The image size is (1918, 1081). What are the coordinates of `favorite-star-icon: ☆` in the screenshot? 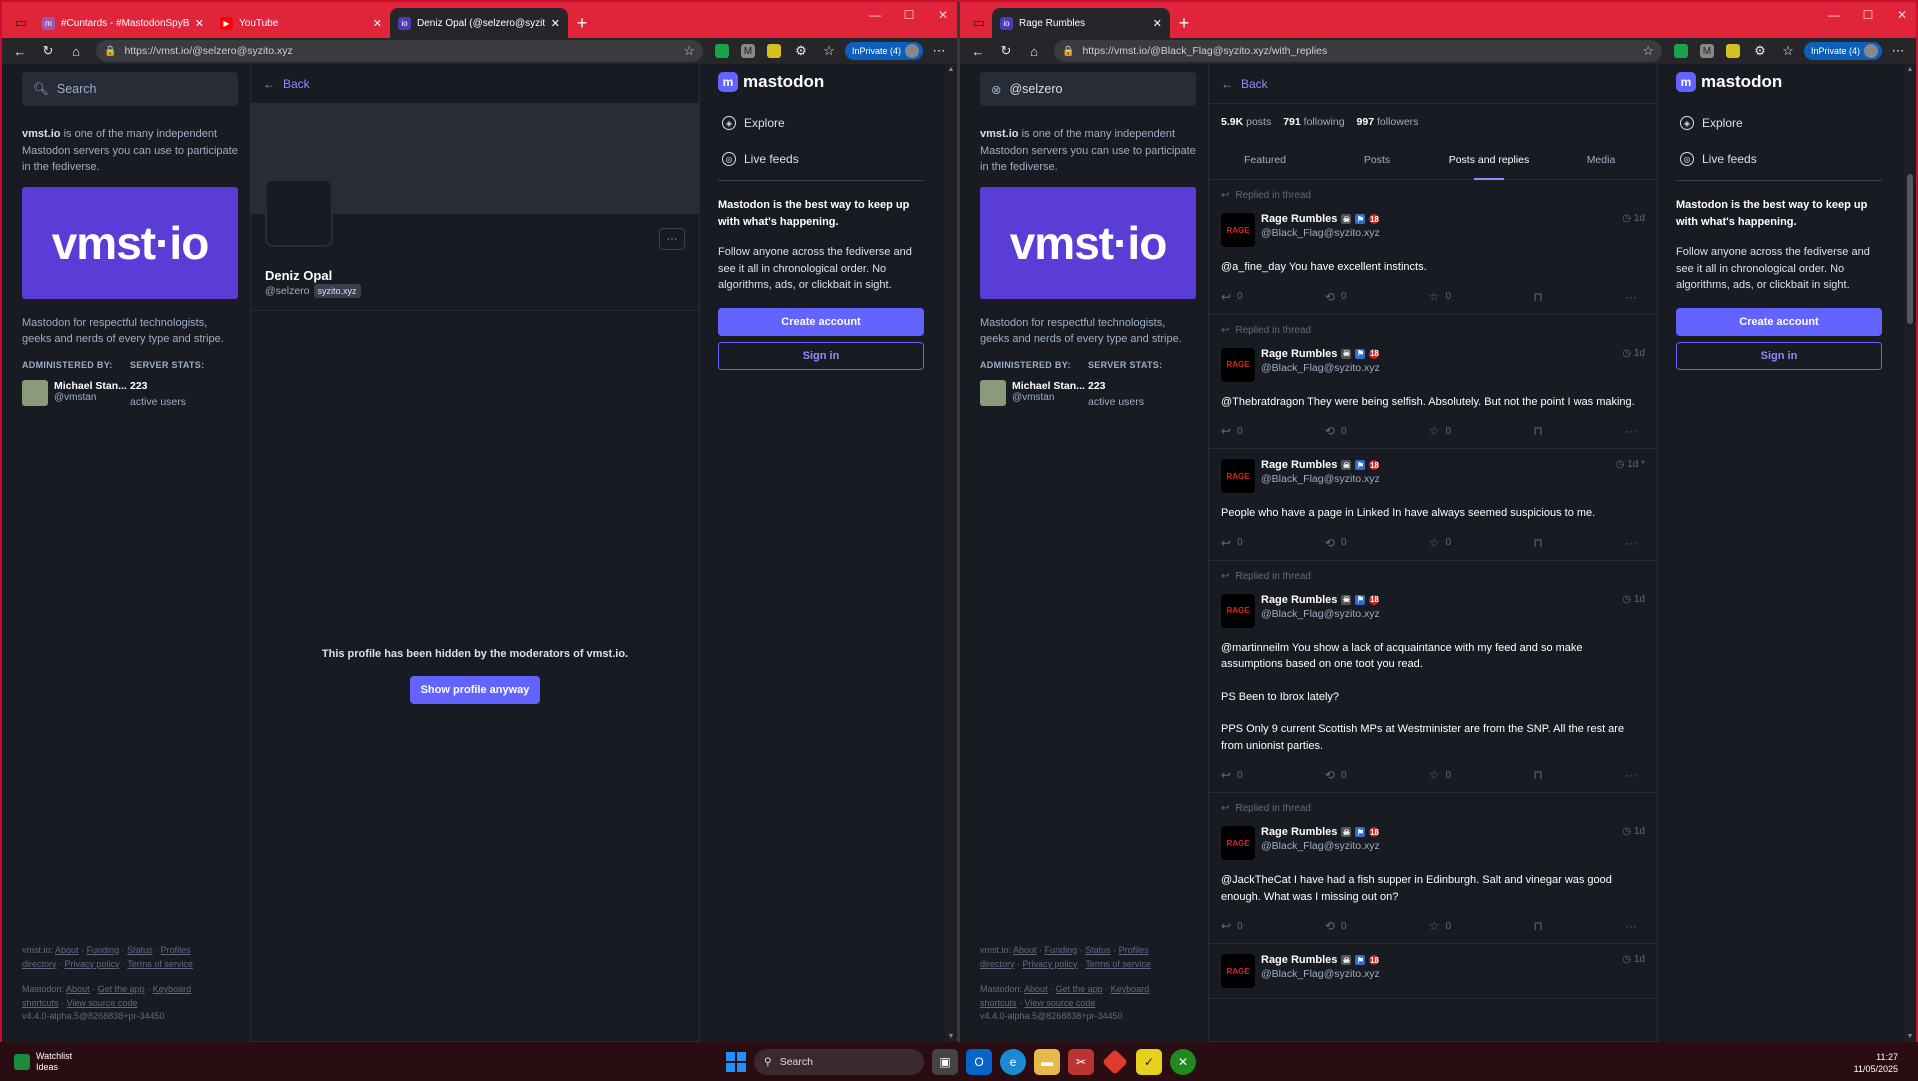 It's located at (689, 51).